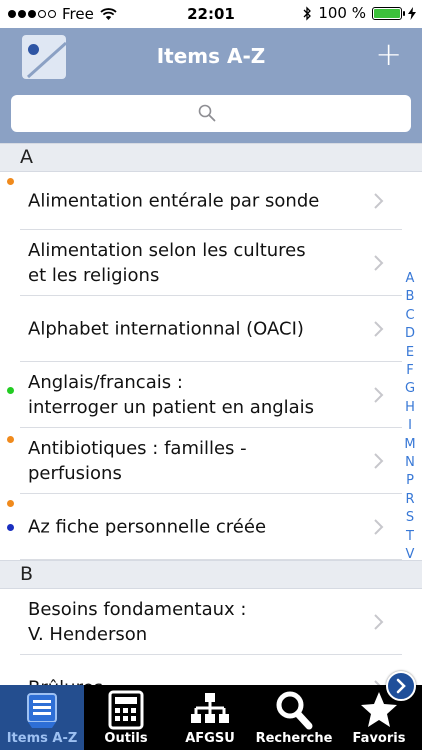 The width and height of the screenshot is (422, 750). What do you see at coordinates (379, 738) in the screenshot?
I see `tab-label: Favoris` at bounding box center [379, 738].